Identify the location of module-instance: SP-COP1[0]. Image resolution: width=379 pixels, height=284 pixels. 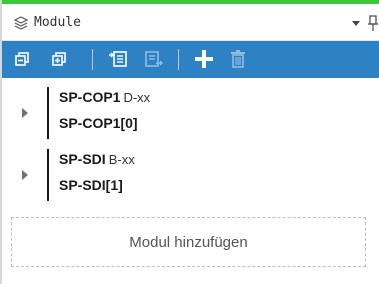
(98, 123).